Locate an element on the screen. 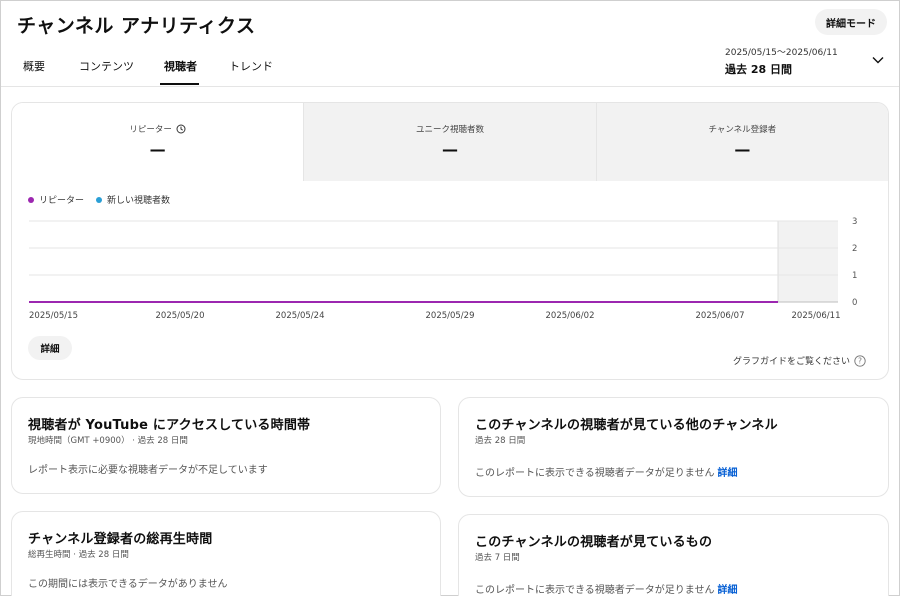 Image resolution: width=900 pixels, height=596 pixels. detail-mode-button: 詳細モード is located at coordinates (851, 22).